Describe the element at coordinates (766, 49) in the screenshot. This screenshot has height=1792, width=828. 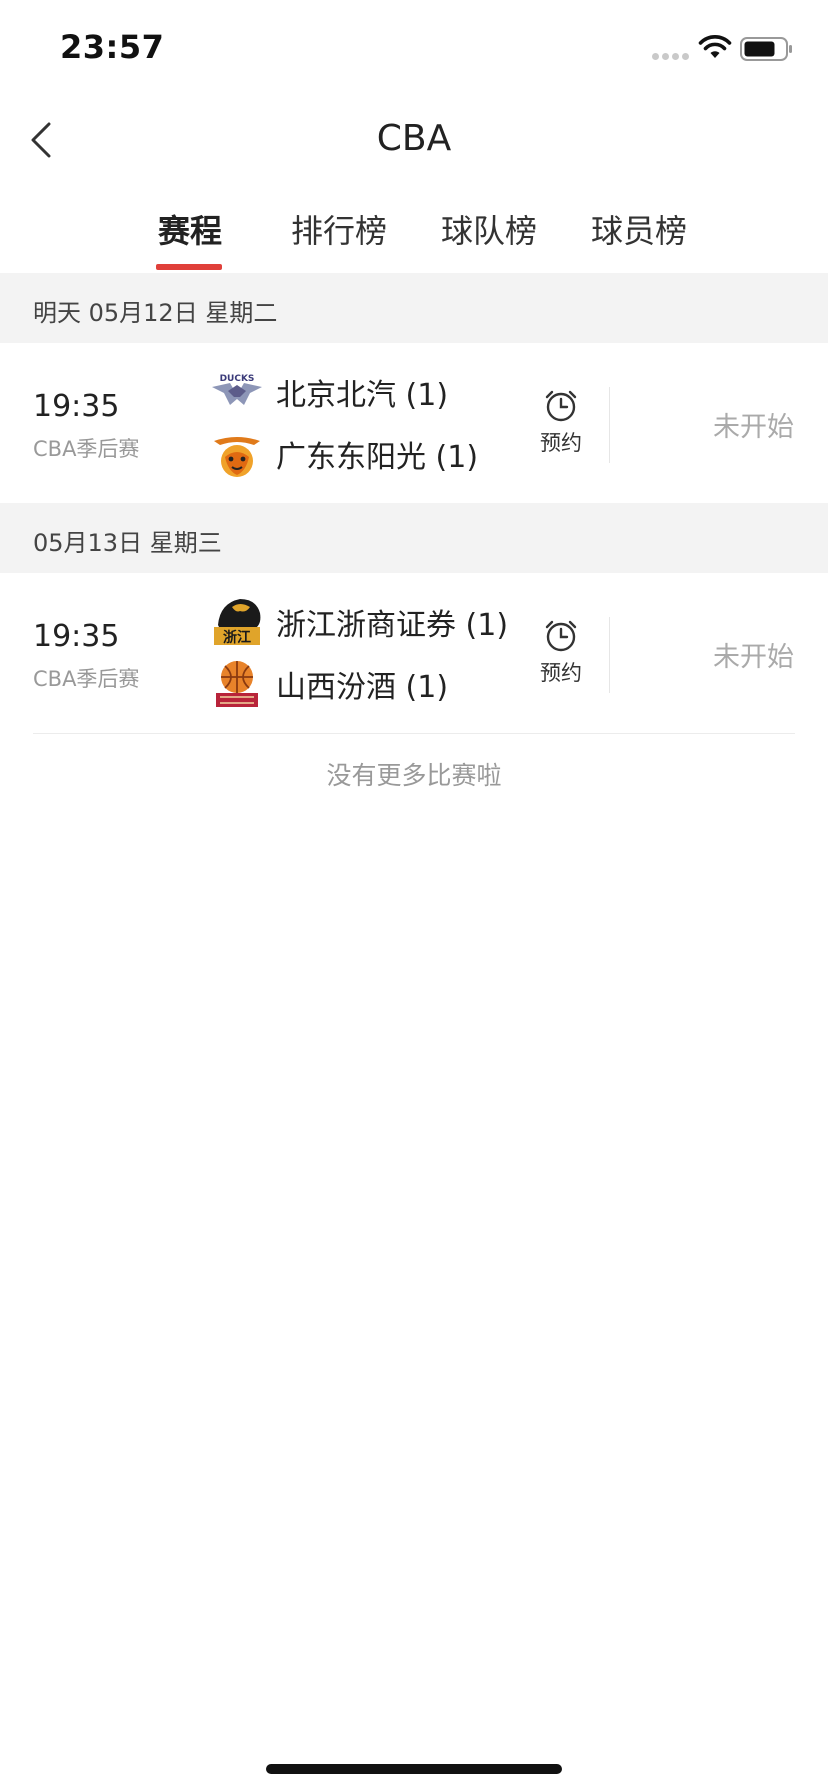
I see `battery-icon` at that location.